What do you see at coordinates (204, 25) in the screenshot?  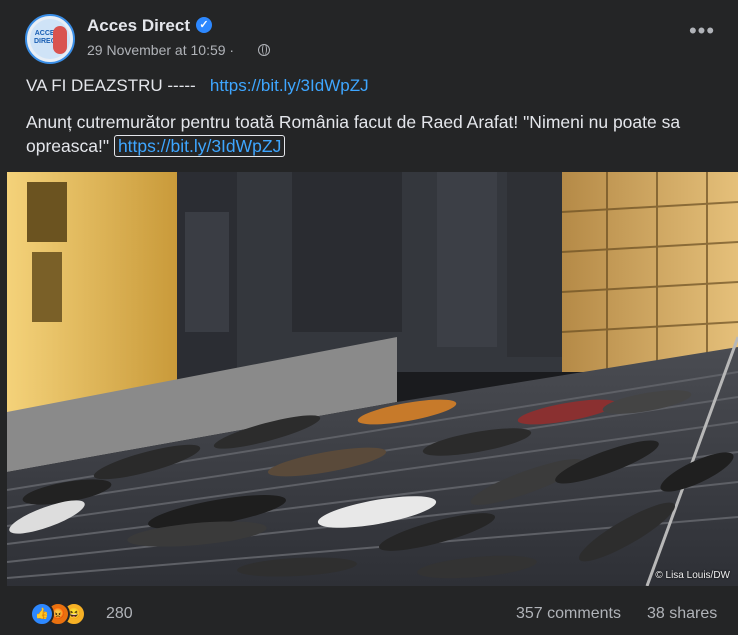 I see `verified-badge-icon: ✓` at bounding box center [204, 25].